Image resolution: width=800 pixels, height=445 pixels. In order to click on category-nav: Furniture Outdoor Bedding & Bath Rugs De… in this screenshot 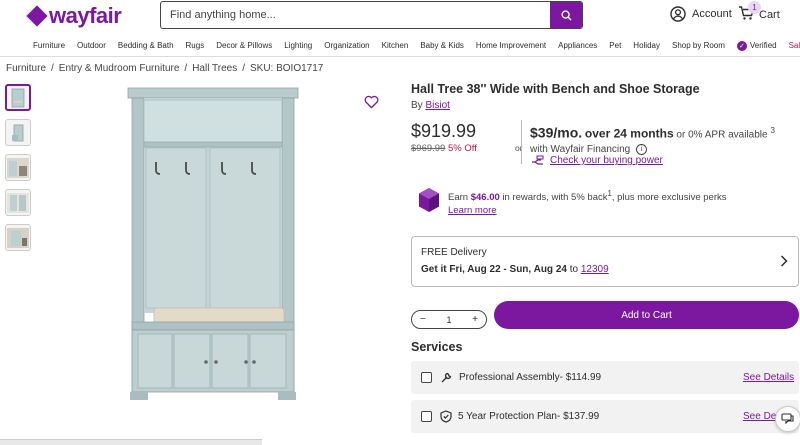, I will do `click(400, 46)`.